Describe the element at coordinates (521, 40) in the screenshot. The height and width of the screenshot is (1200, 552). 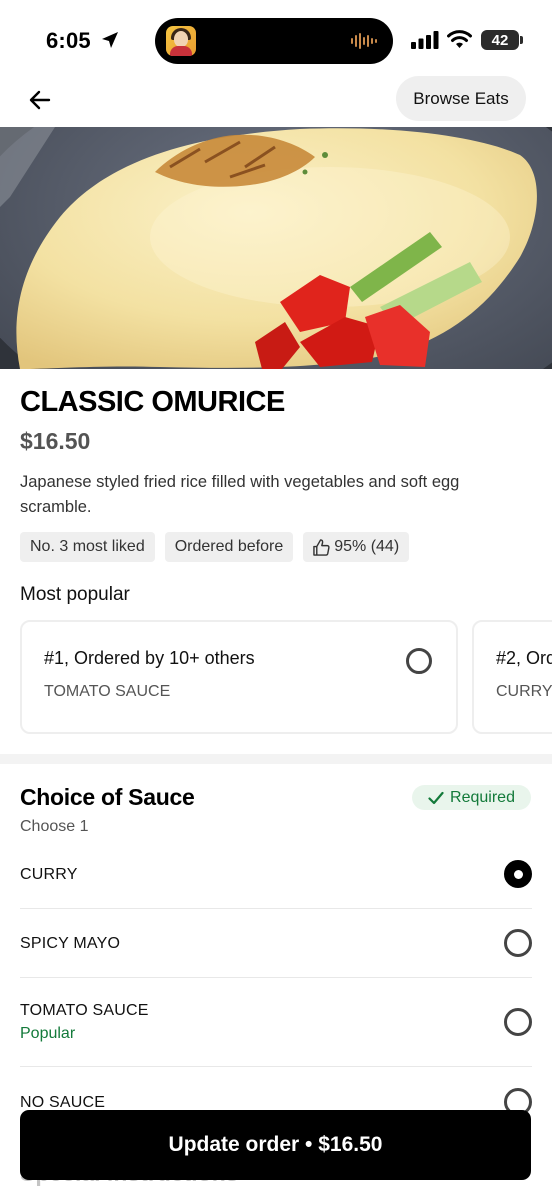
I see `battery-cap` at that location.